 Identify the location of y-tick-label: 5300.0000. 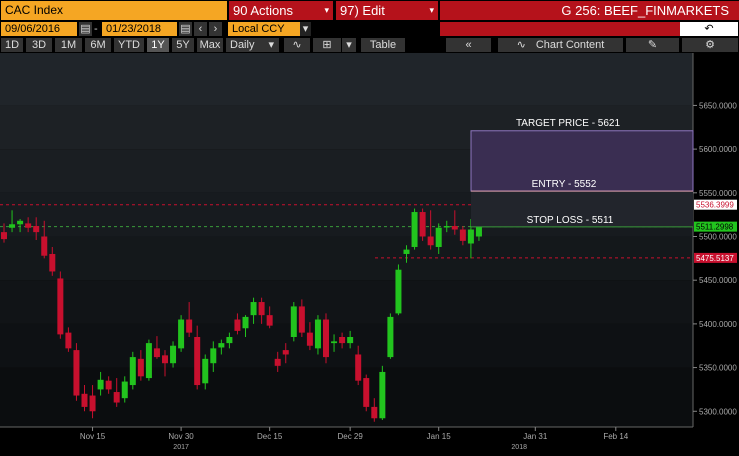
(718, 411).